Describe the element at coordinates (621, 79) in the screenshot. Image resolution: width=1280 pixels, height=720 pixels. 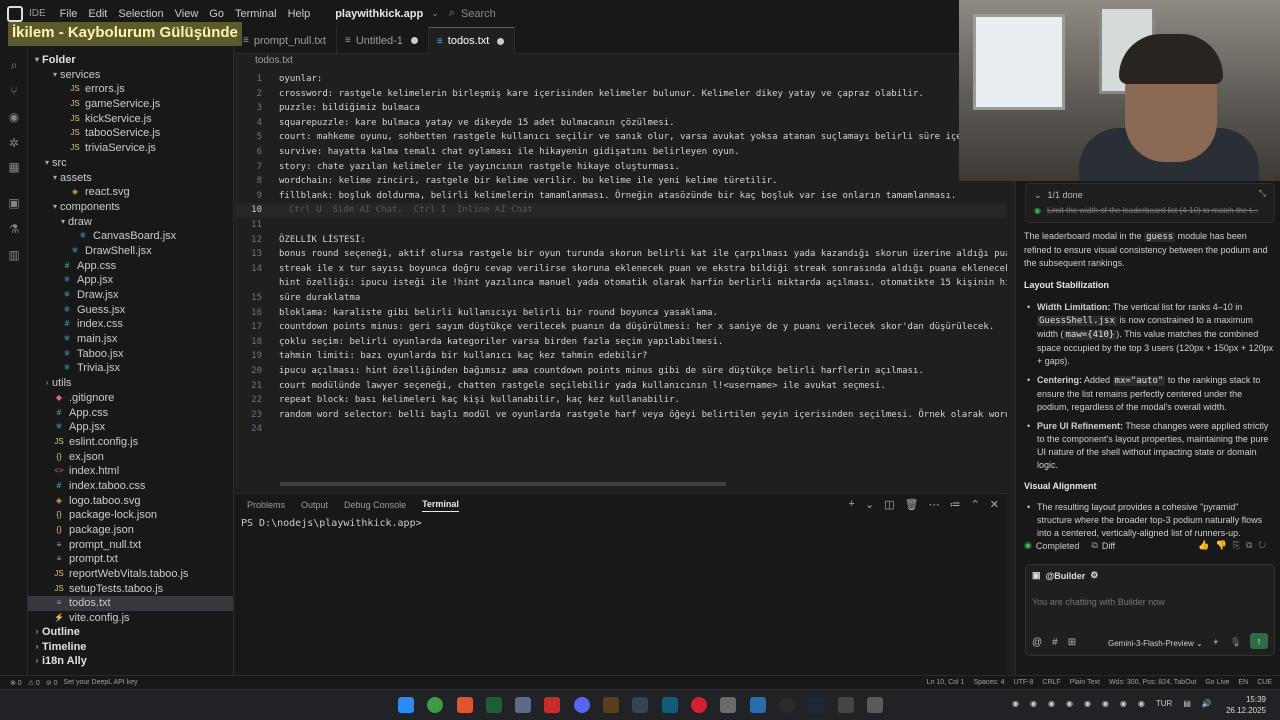
I see `editor-line: 1 oyunlar:` at that location.